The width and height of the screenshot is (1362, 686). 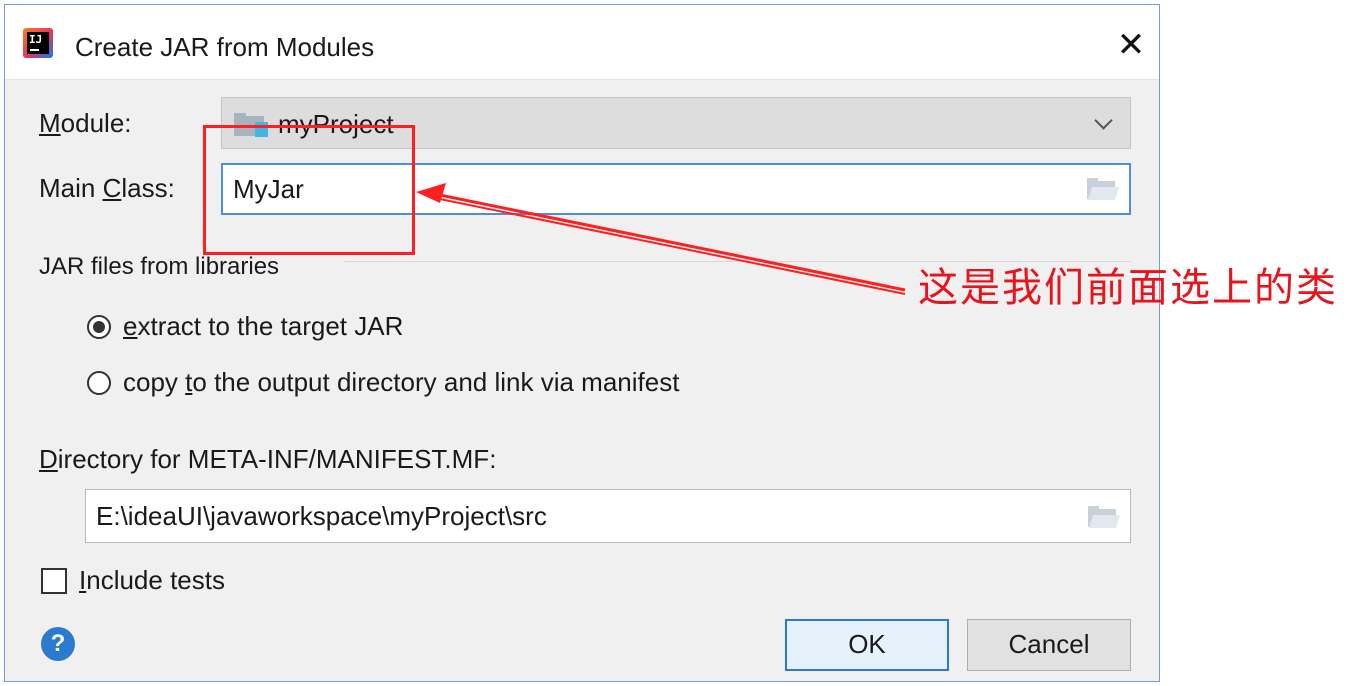 What do you see at coordinates (661, 239) in the screenshot?
I see `annotation-arrow` at bounding box center [661, 239].